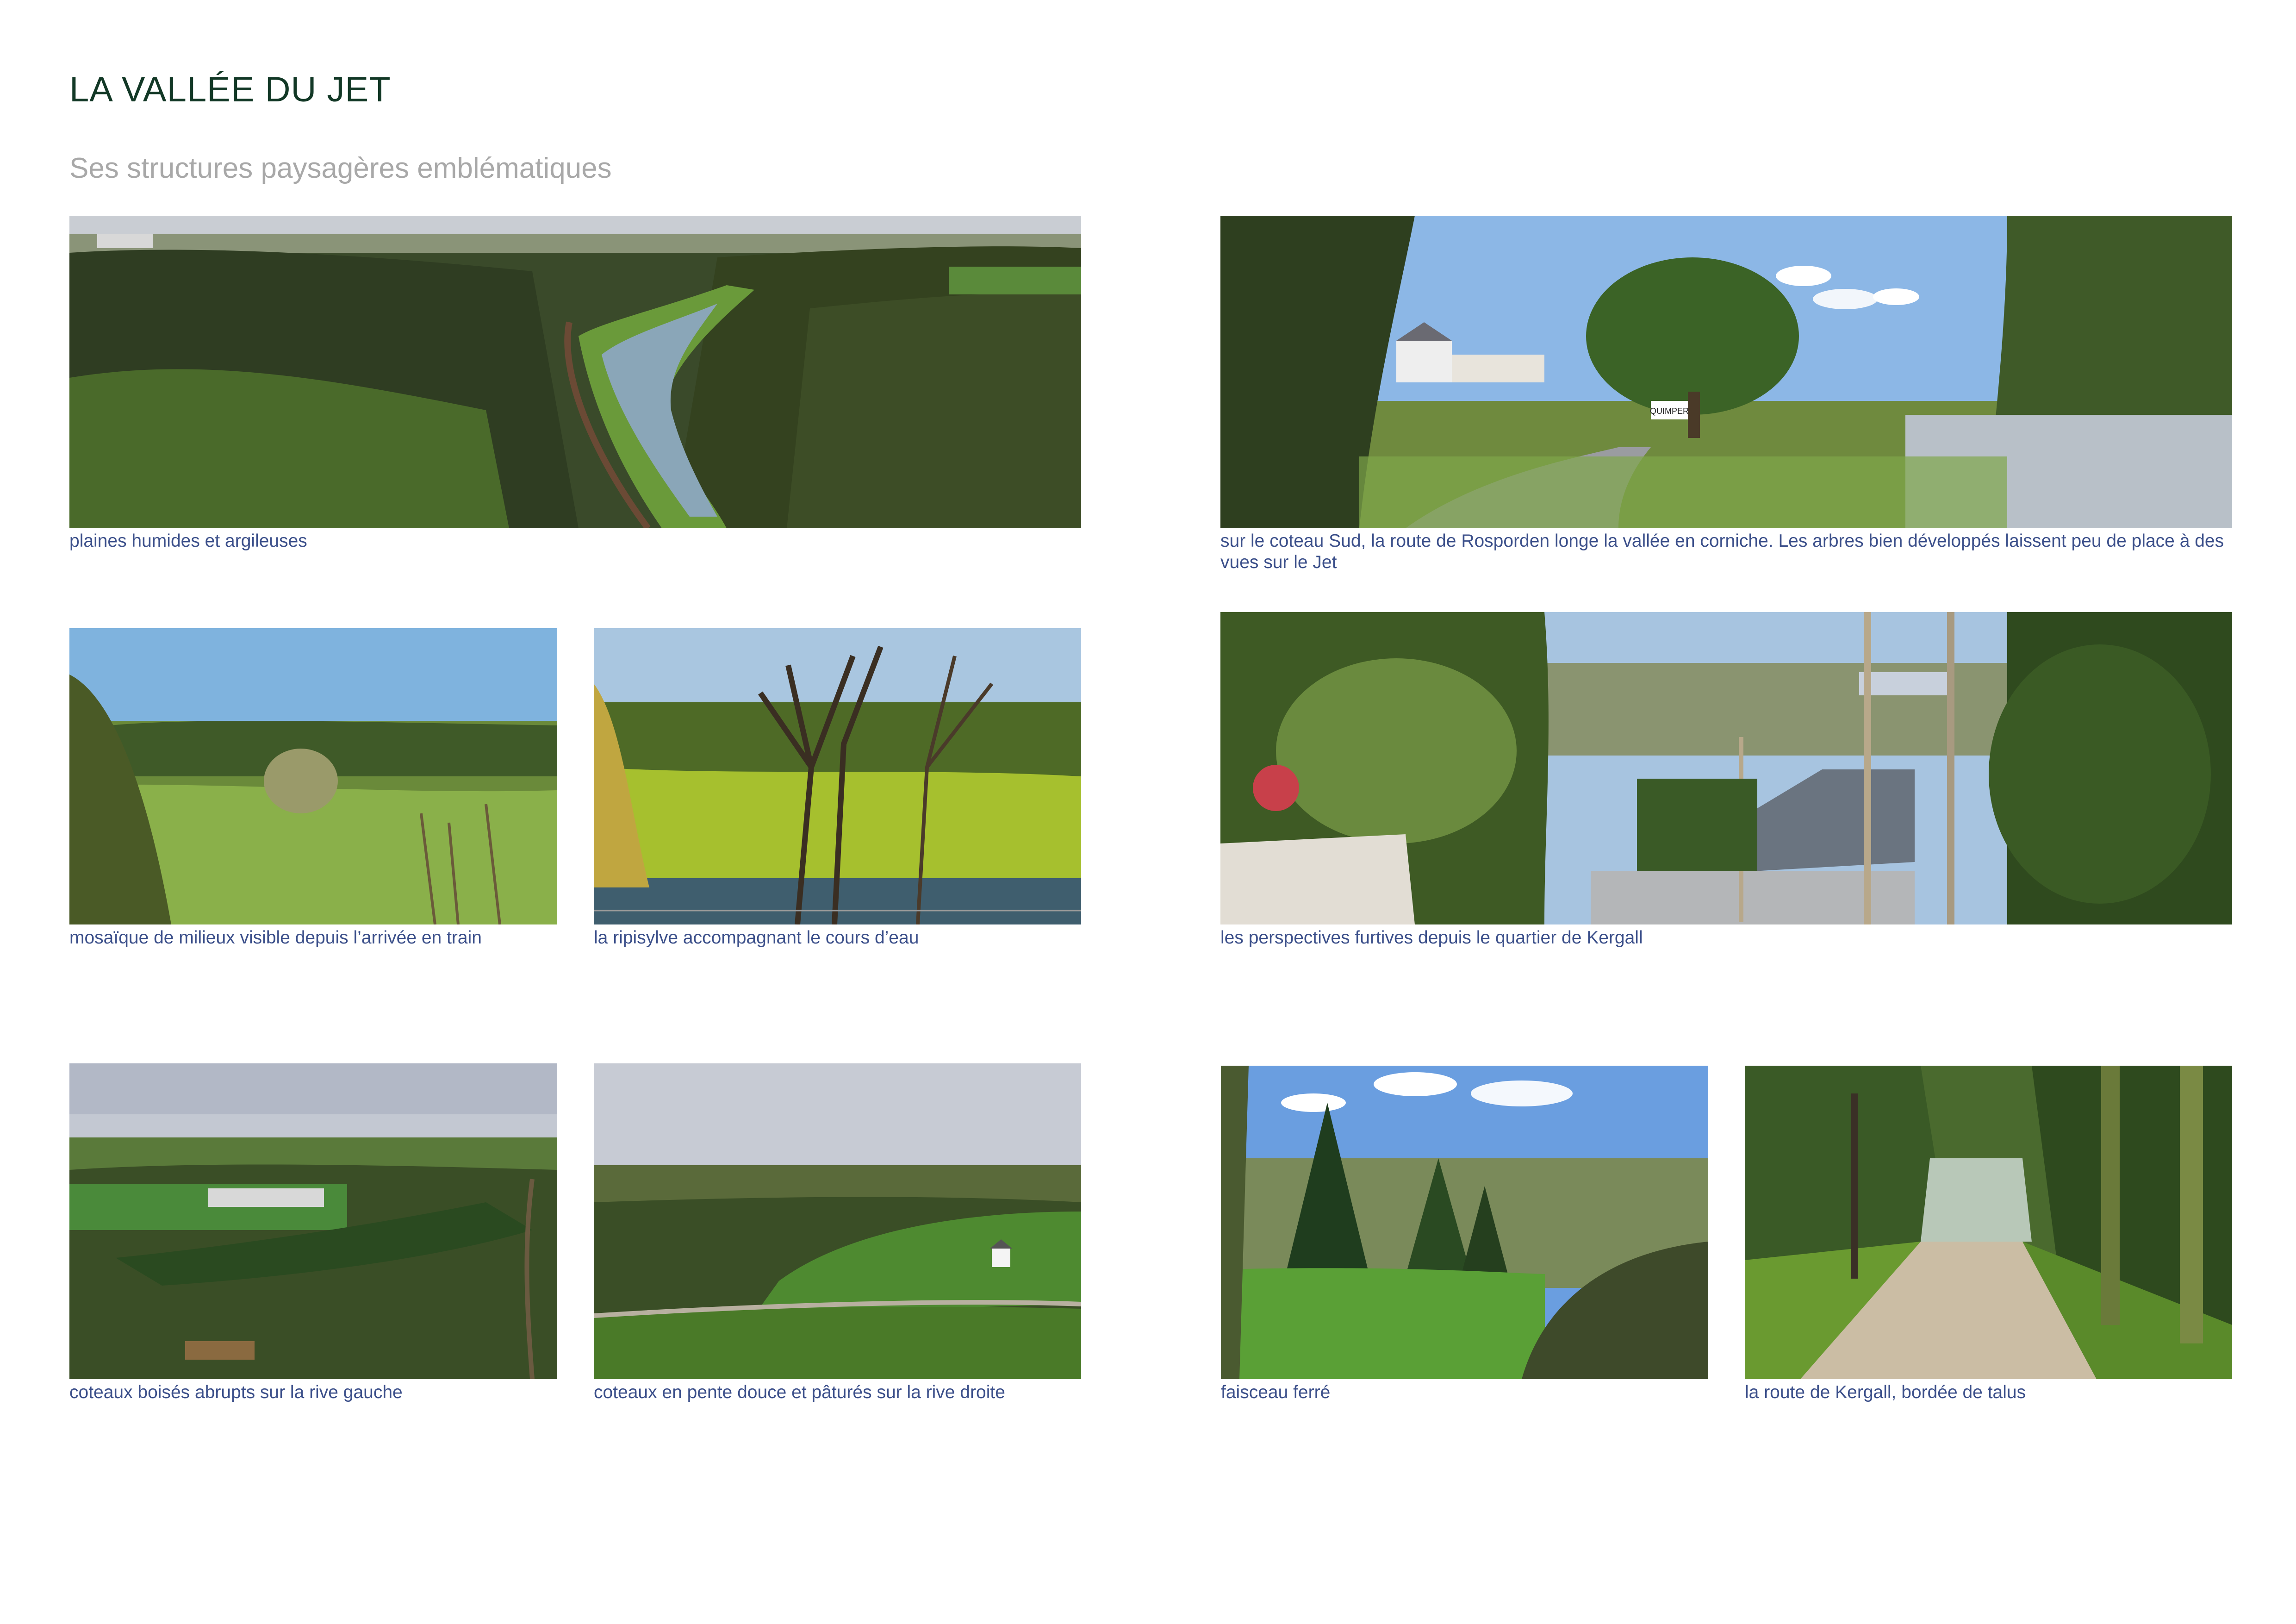 This screenshot has width=2296, height=1624. What do you see at coordinates (575, 372) in the screenshot?
I see `photo-wet-plains` at bounding box center [575, 372].